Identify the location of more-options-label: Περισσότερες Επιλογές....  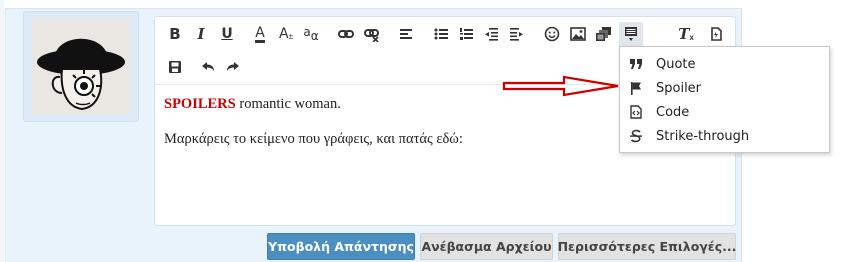
(647, 246).